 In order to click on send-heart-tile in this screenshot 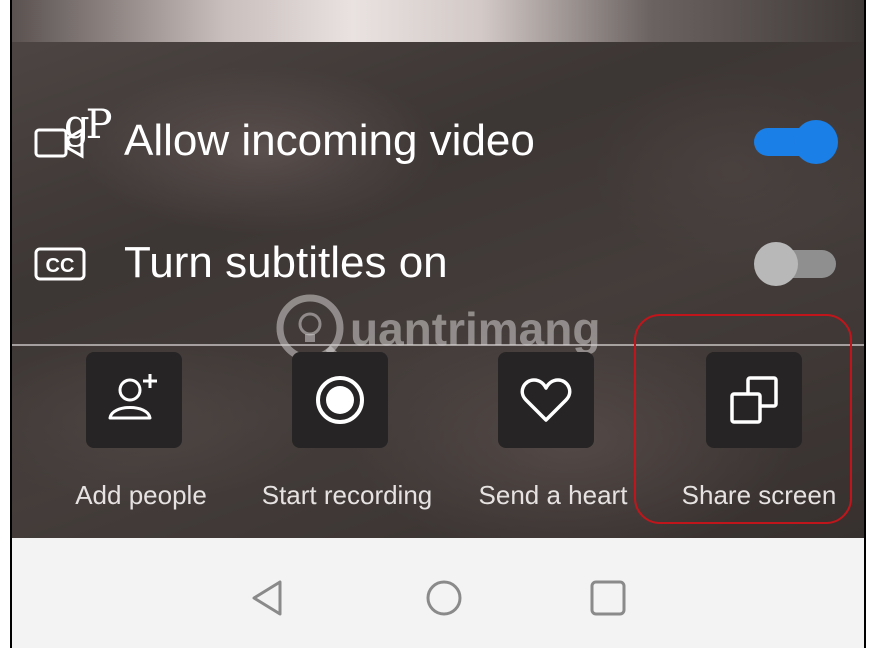, I will do `click(546, 400)`.